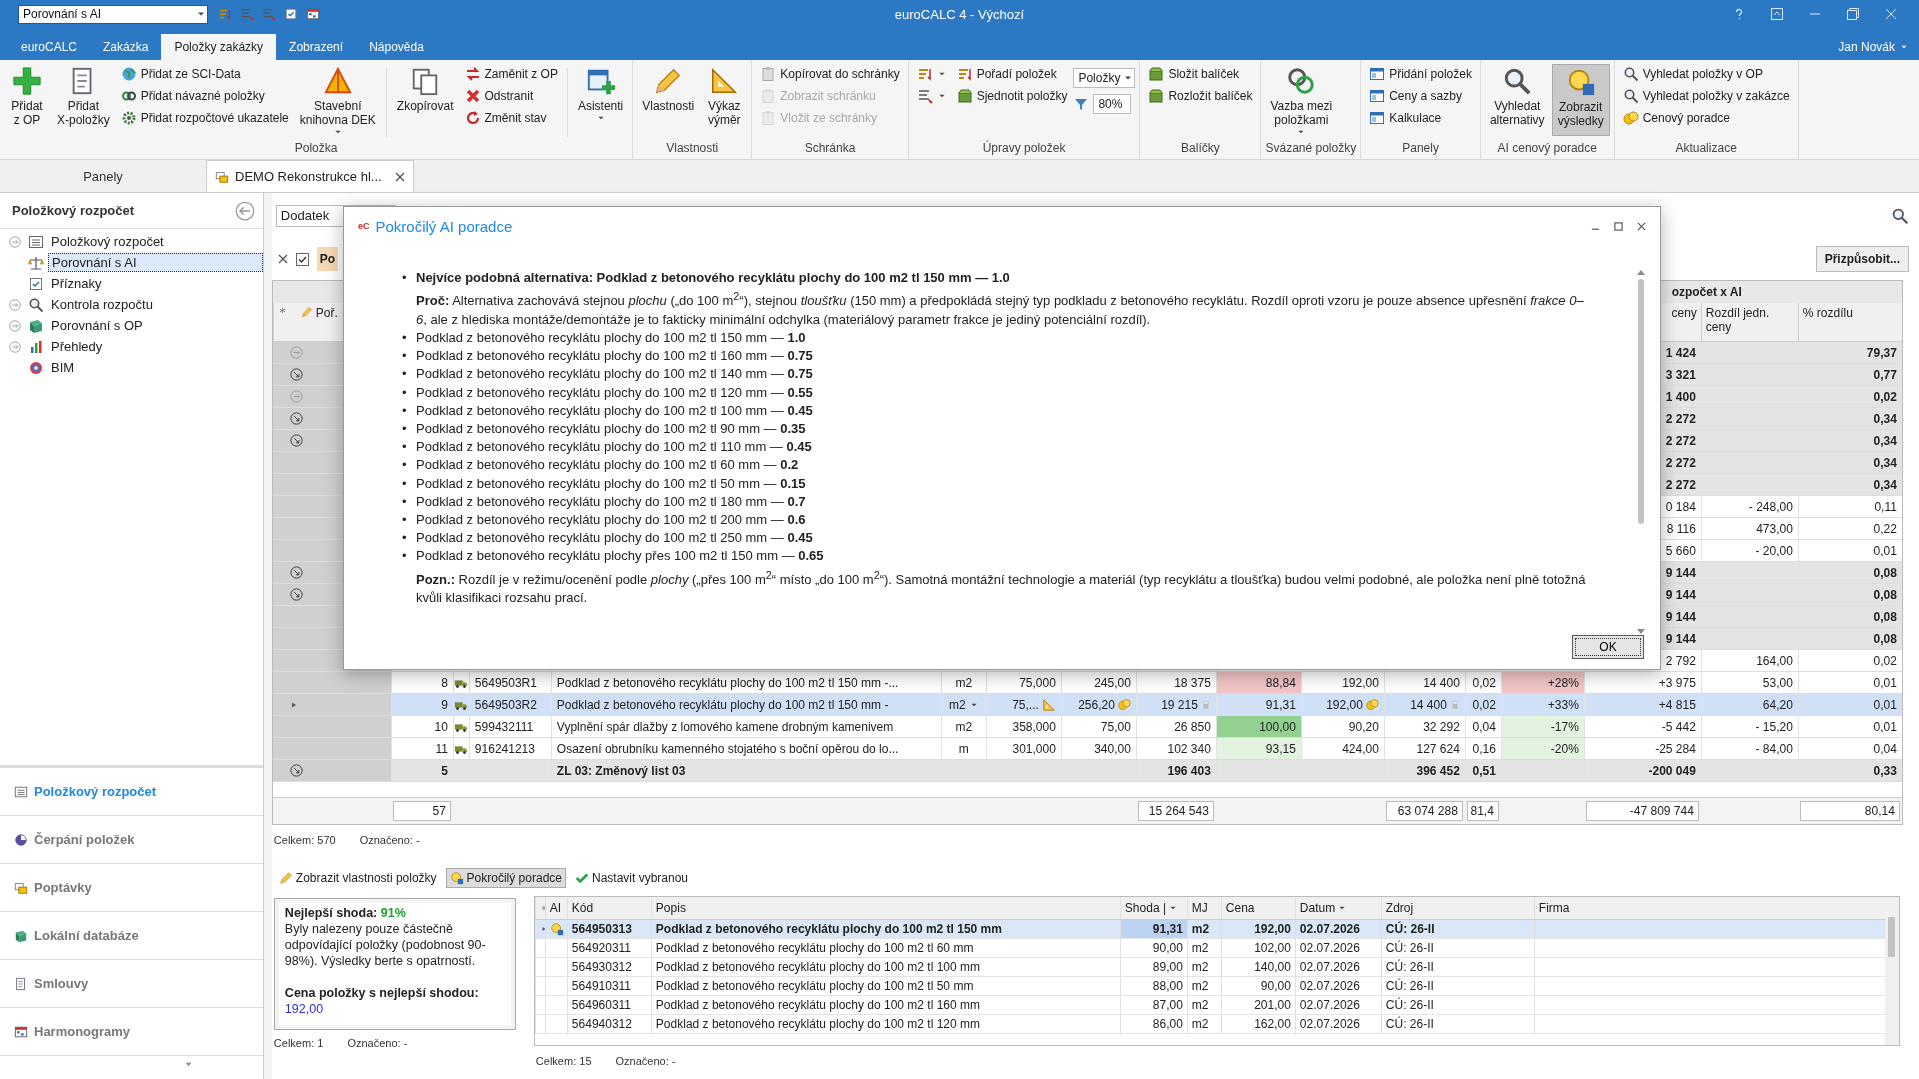  Describe the element at coordinates (1849, 322) in the screenshot. I see `column-header: % rozdílu` at that location.